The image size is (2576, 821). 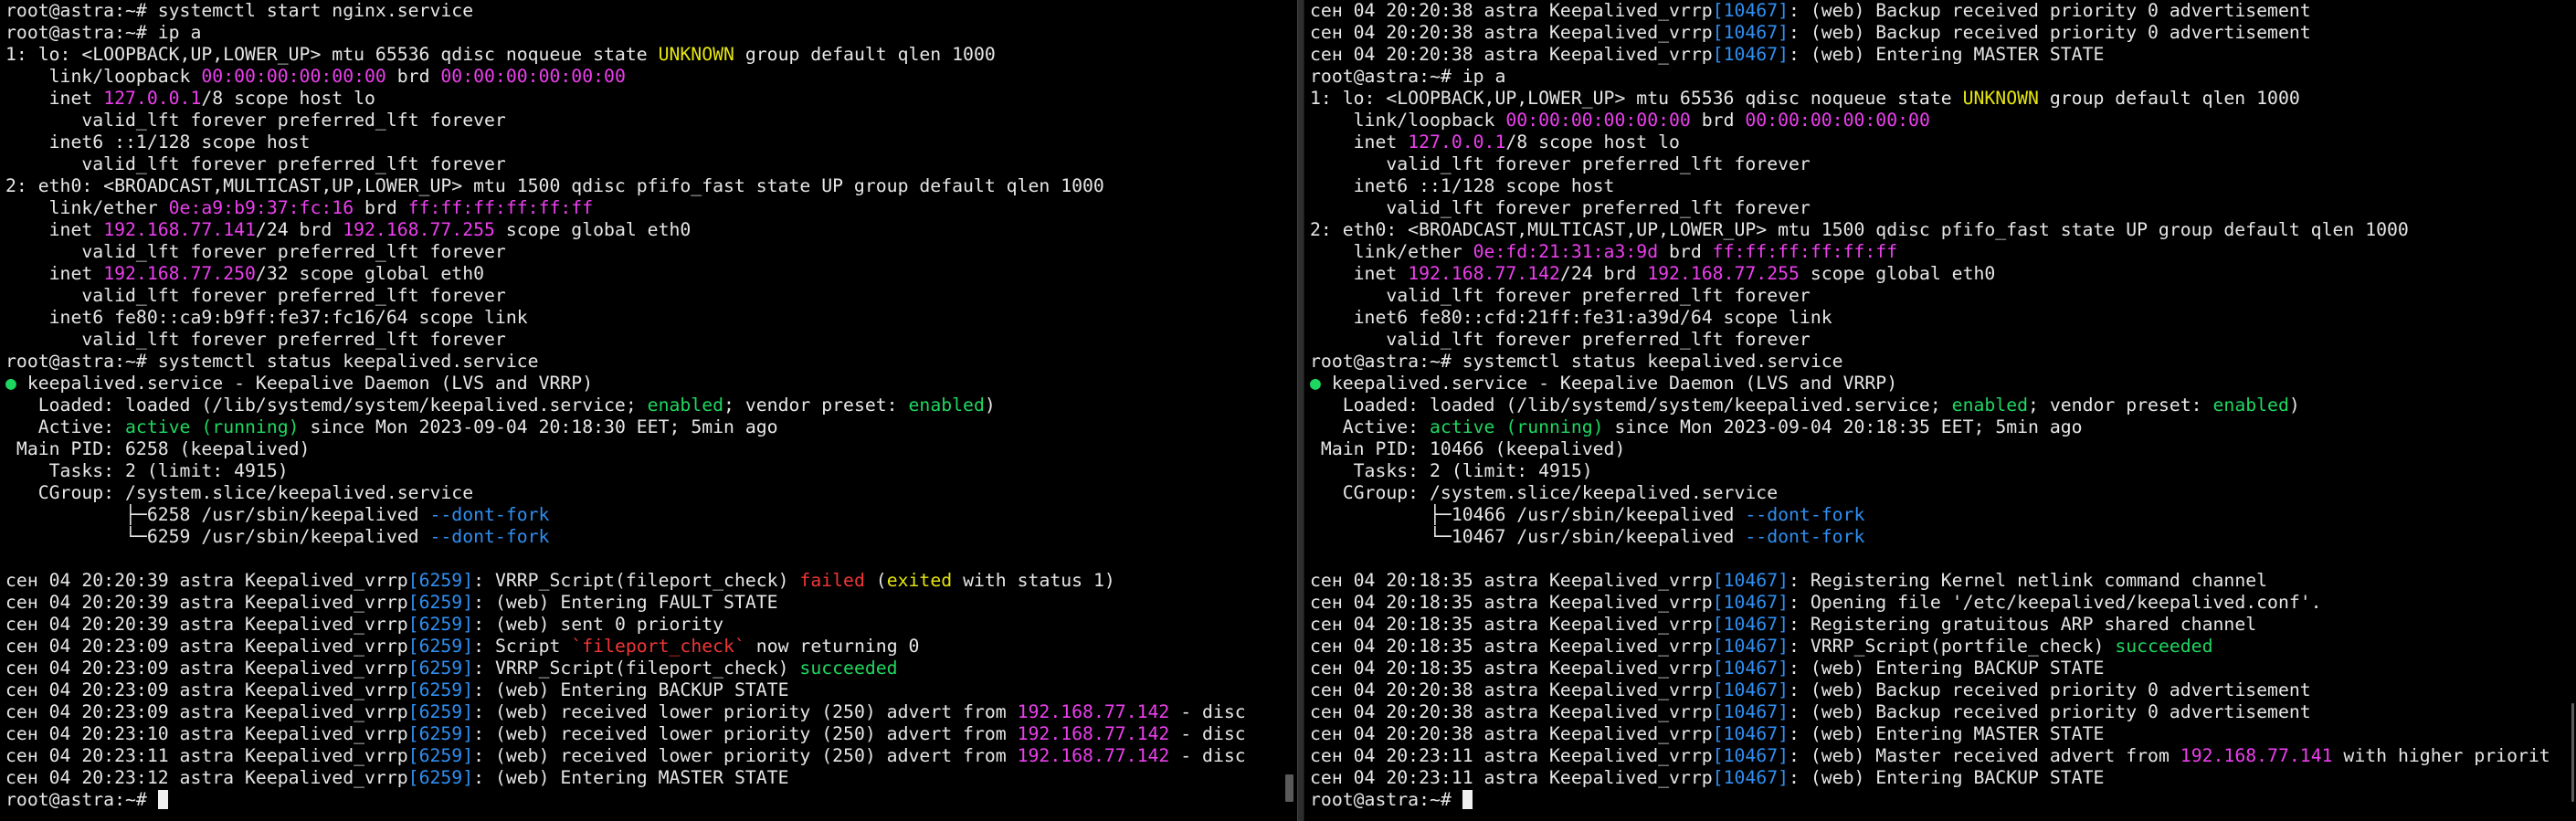 What do you see at coordinates (1467, 799) in the screenshot?
I see `terminal-cursor` at bounding box center [1467, 799].